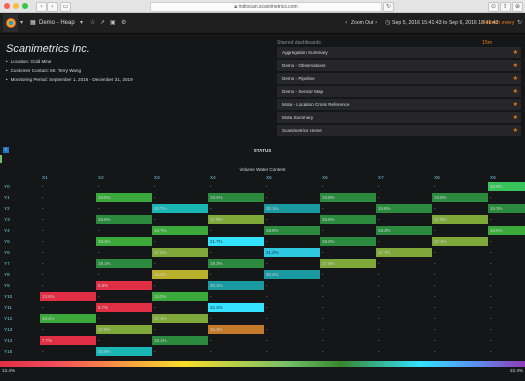 The width and height of the screenshot is (525, 381). I want to click on table-cell: 20.7%, so click(180, 208).